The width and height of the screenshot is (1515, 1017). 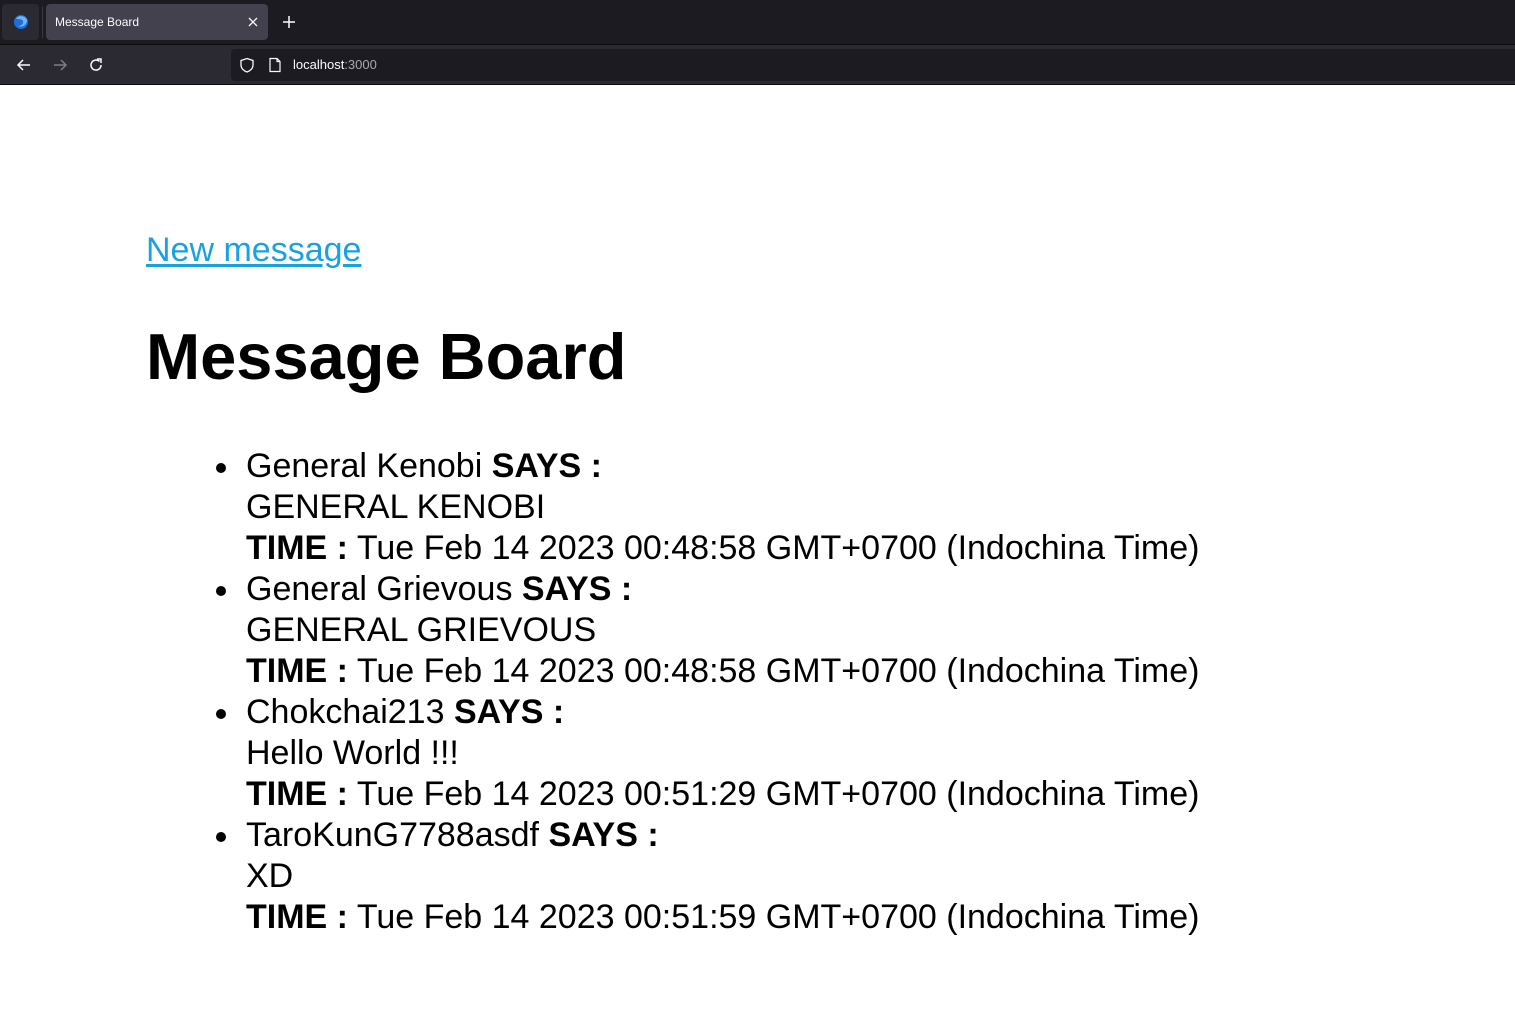 What do you see at coordinates (352, 753) in the screenshot?
I see `message-text: Hello World !!!` at bounding box center [352, 753].